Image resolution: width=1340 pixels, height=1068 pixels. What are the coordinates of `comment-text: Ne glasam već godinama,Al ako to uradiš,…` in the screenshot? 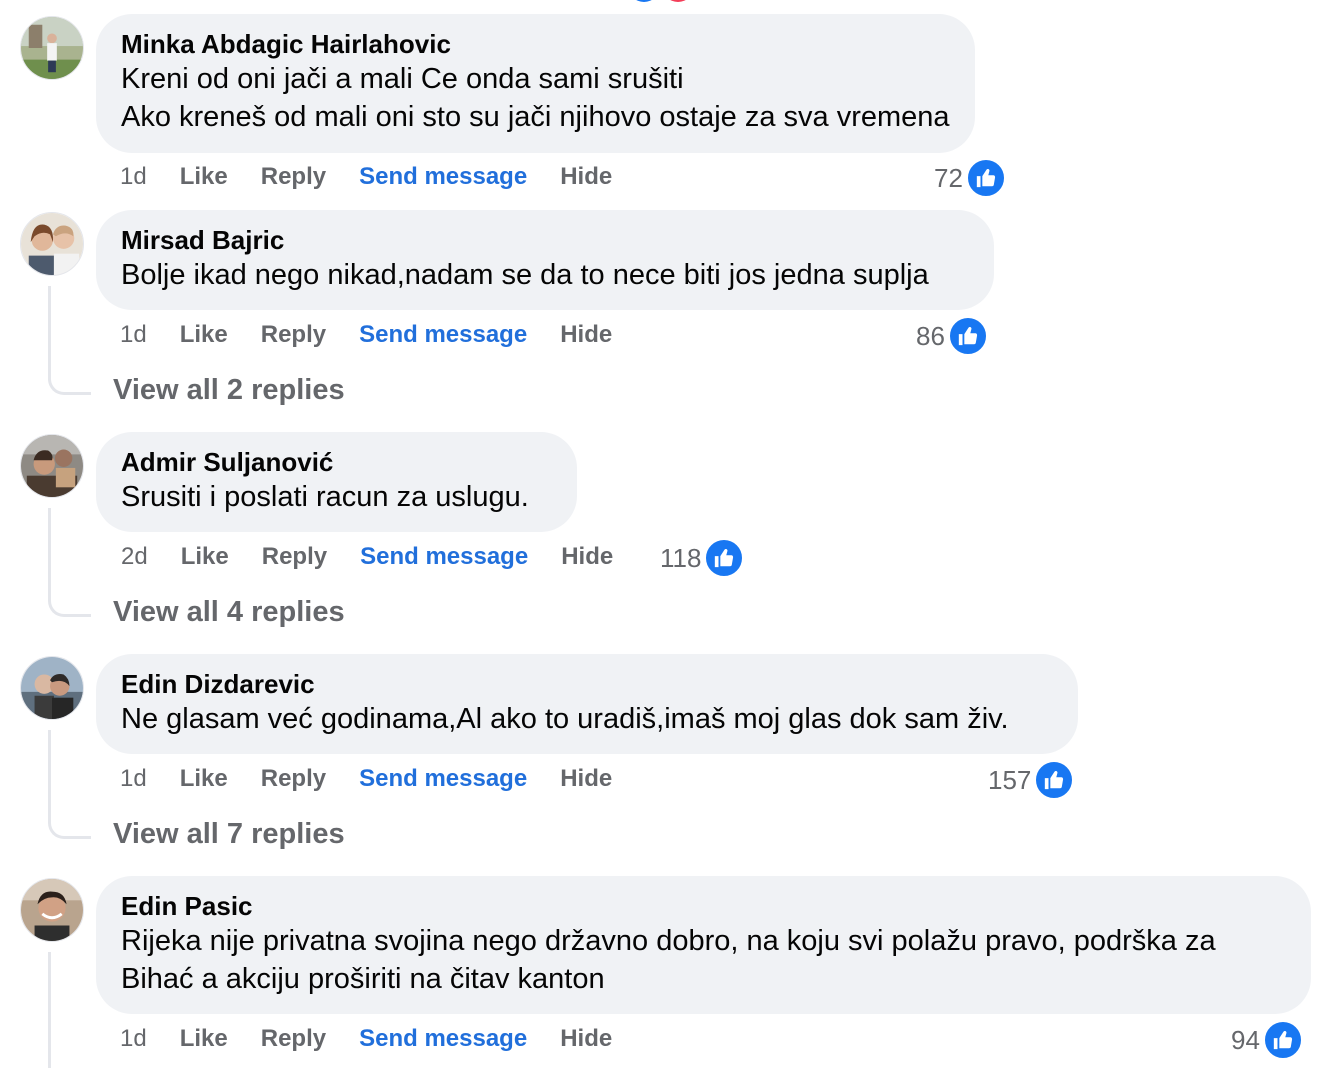 It's located at (565, 719).